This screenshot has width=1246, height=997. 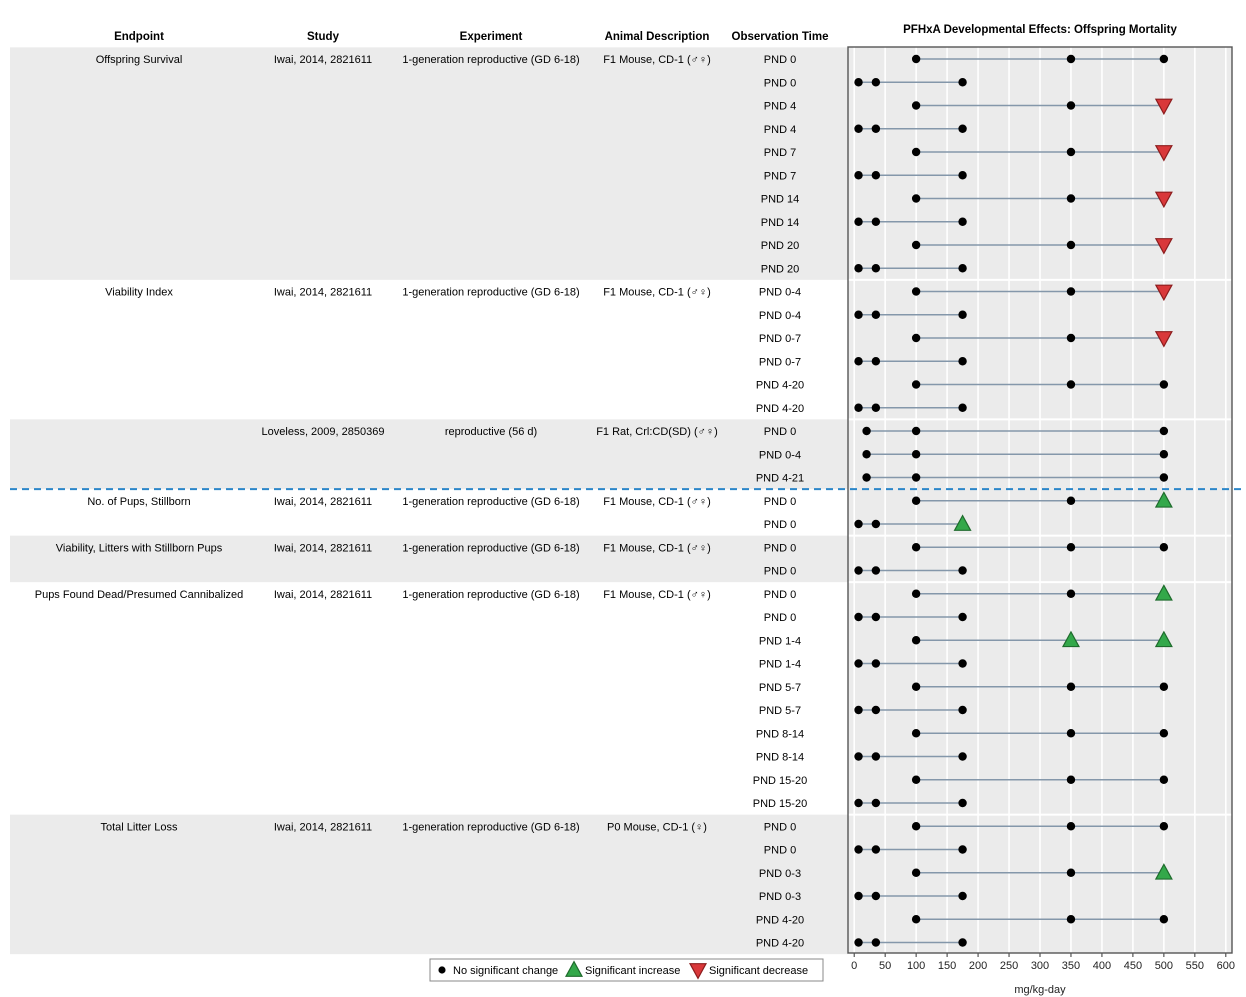 I want to click on experiment-label: 1-generation reproductive (GD 6-18), so click(x=490, y=548).